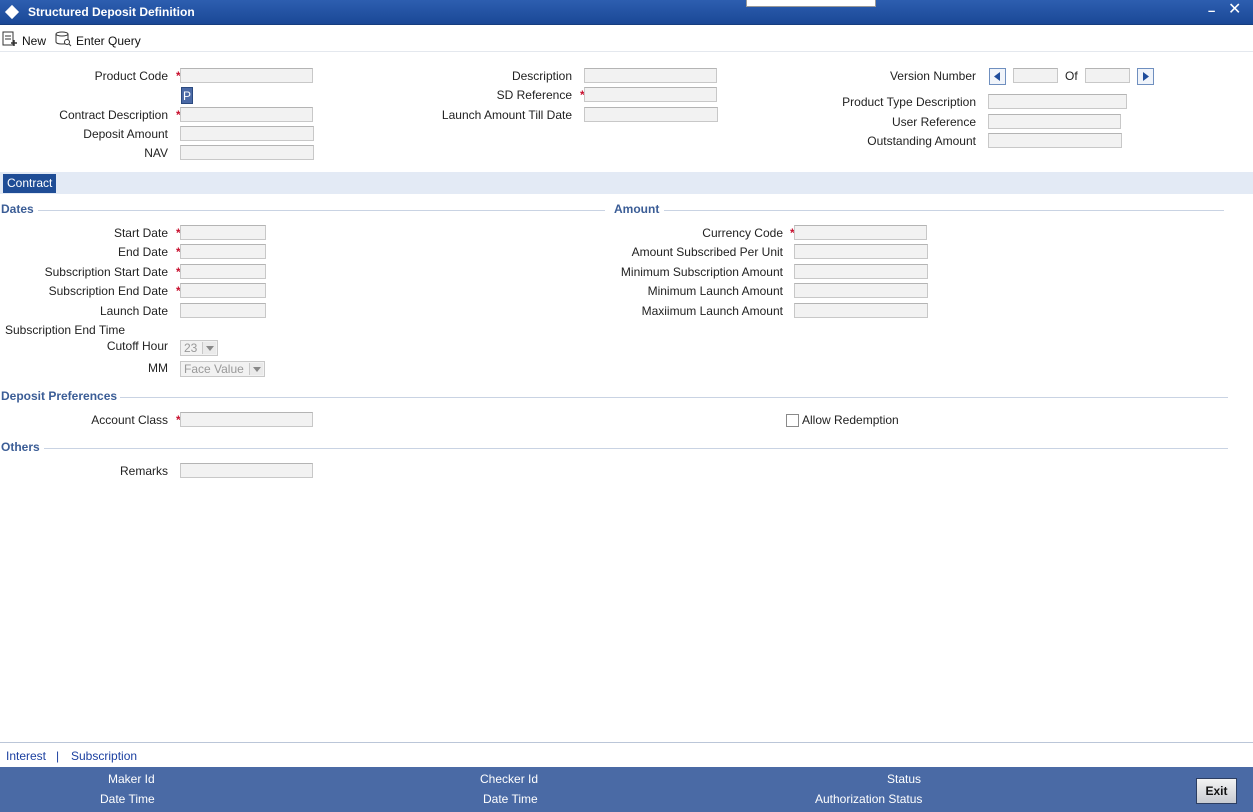 The height and width of the screenshot is (812, 1253). What do you see at coordinates (108, 40) in the screenshot?
I see `enter-query-label: Enter Query` at bounding box center [108, 40].